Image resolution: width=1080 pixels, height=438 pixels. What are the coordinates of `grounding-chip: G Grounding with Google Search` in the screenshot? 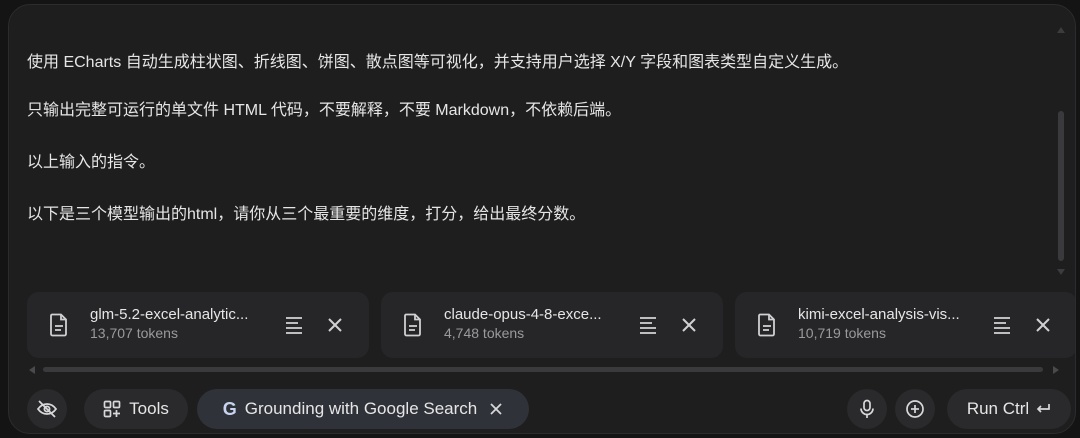 It's located at (363, 409).